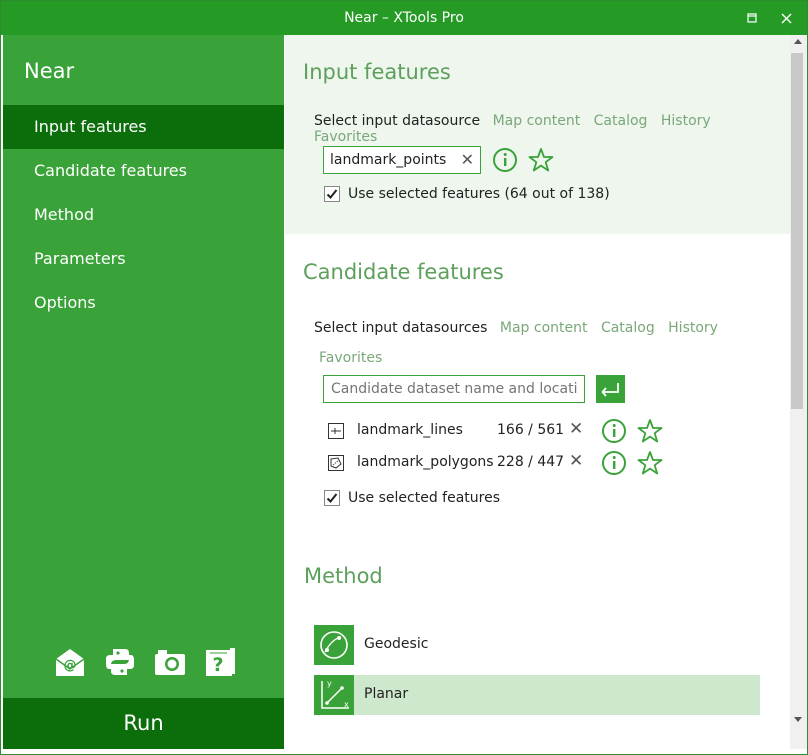 Image resolution: width=808 pixels, height=755 pixels. Describe the element at coordinates (397, 121) in the screenshot. I see `input-datasource-label: Select input datasource` at that location.